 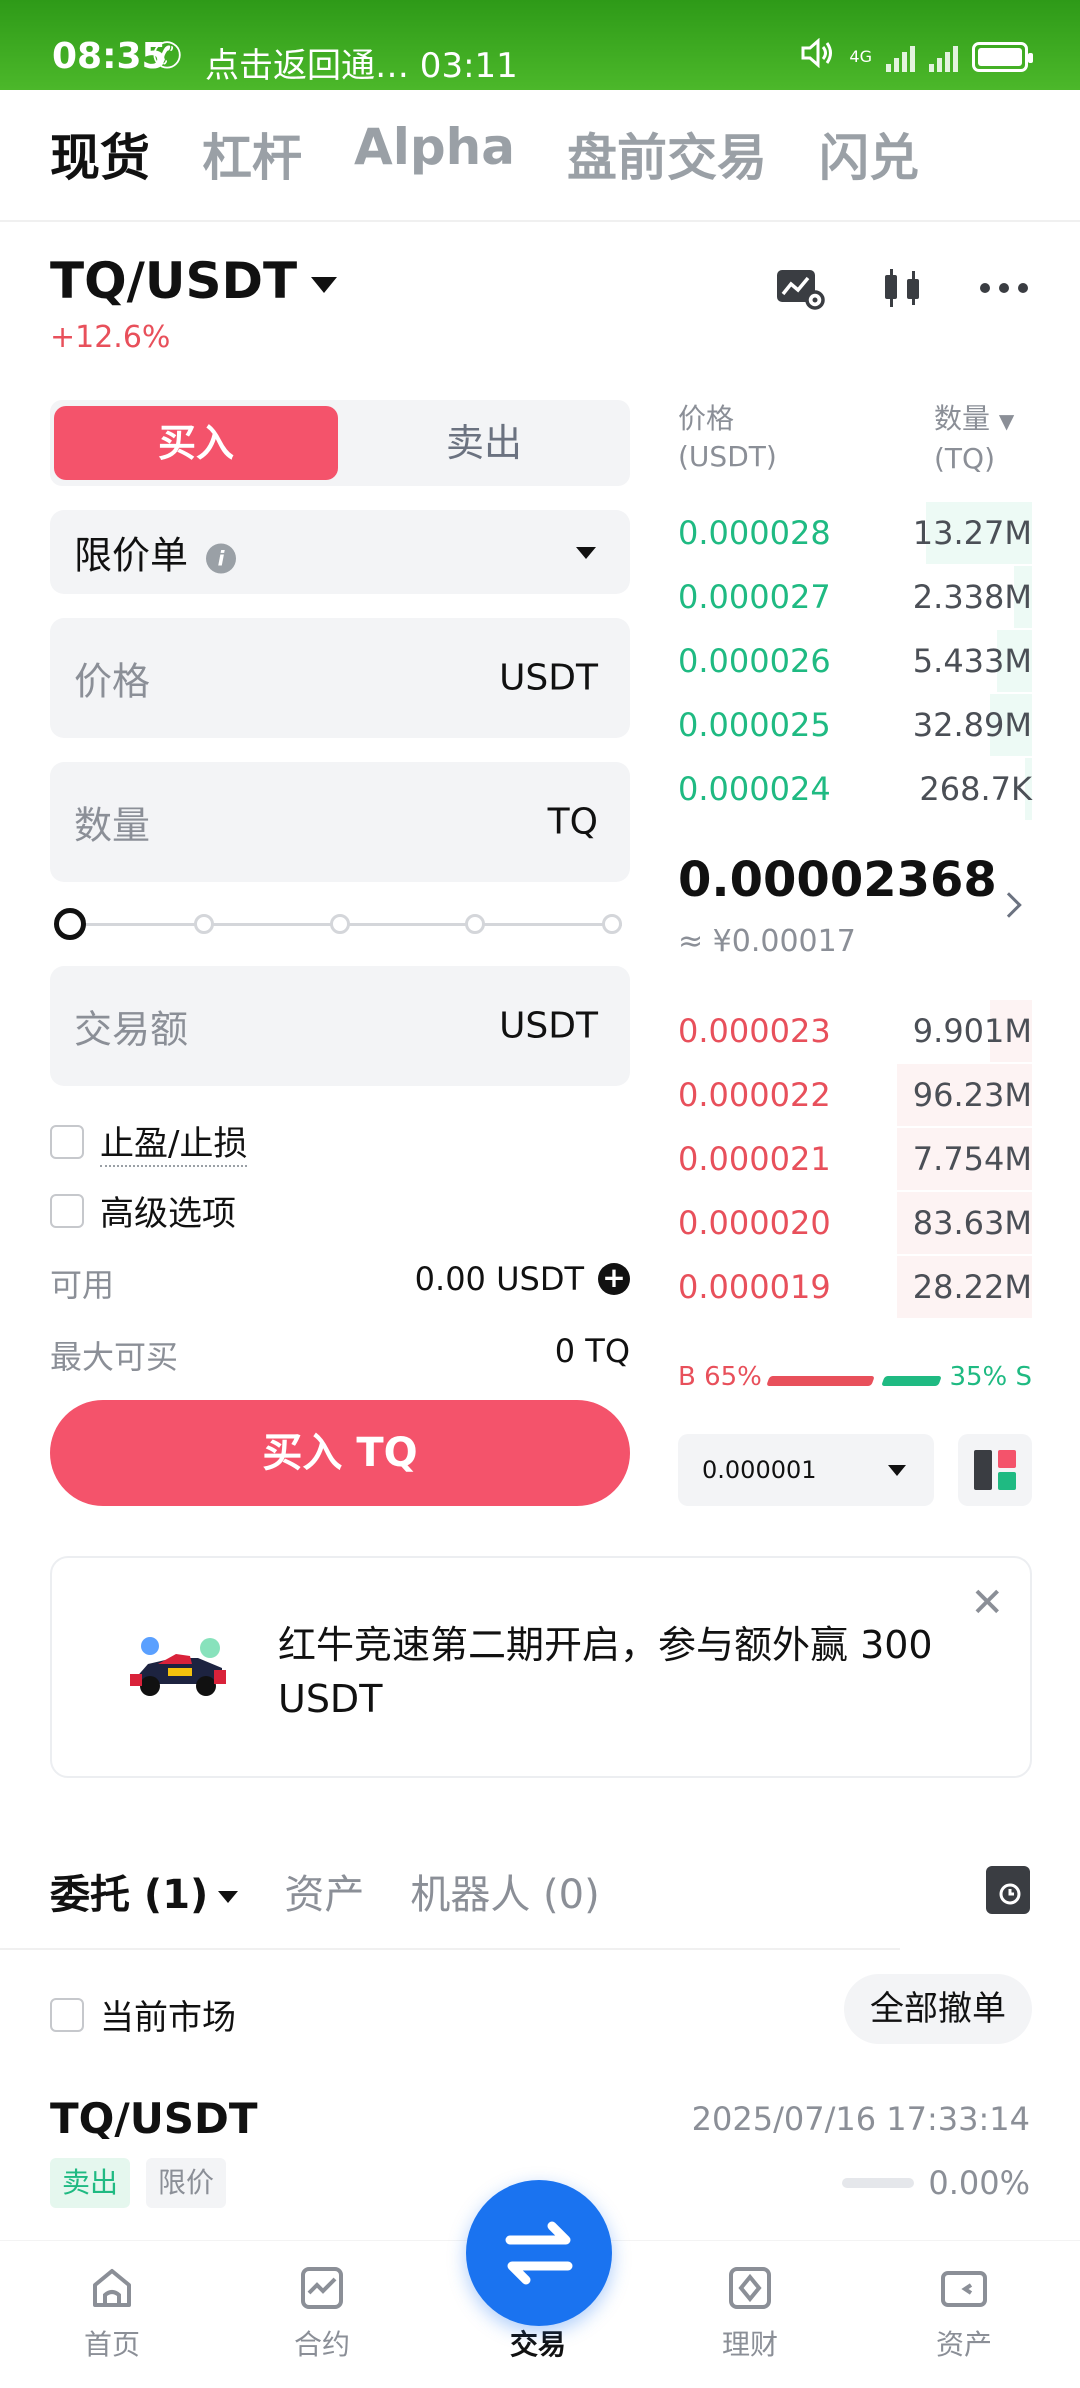 What do you see at coordinates (972, 597) in the screenshot?
I see `ask-qty: 2.338M` at bounding box center [972, 597].